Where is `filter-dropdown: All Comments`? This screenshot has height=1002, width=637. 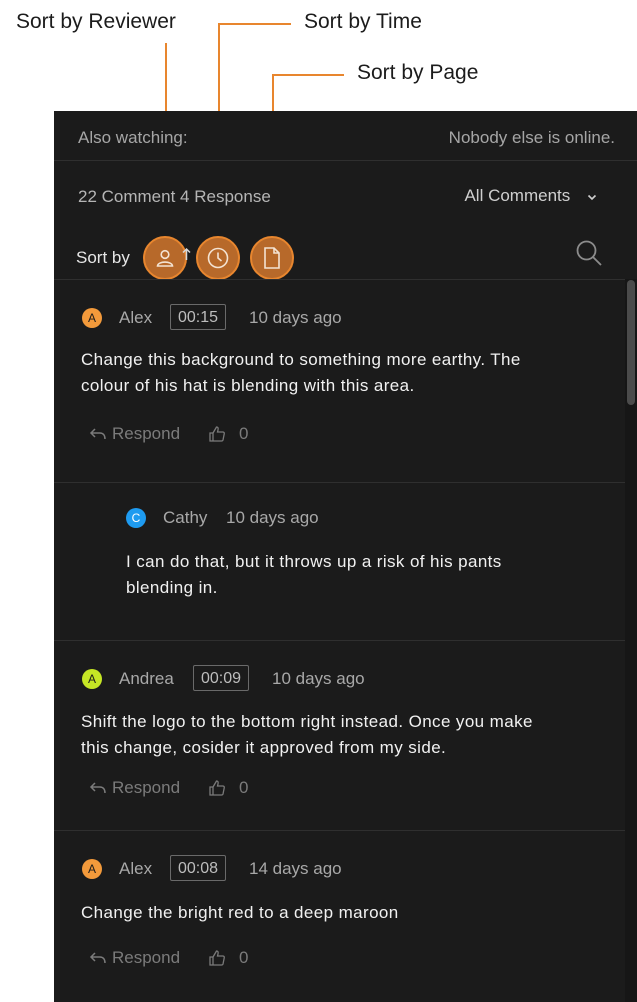
filter-dropdown: All Comments is located at coordinates (530, 196).